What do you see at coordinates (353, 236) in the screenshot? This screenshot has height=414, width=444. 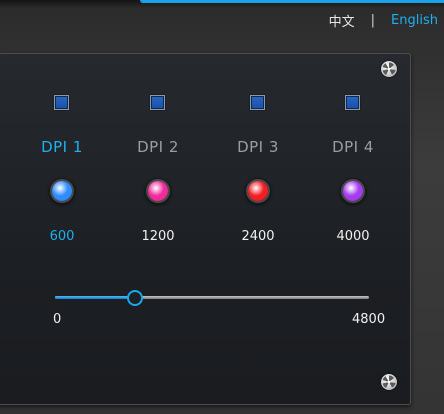 I see `dpi-4-value: 4000` at bounding box center [353, 236].